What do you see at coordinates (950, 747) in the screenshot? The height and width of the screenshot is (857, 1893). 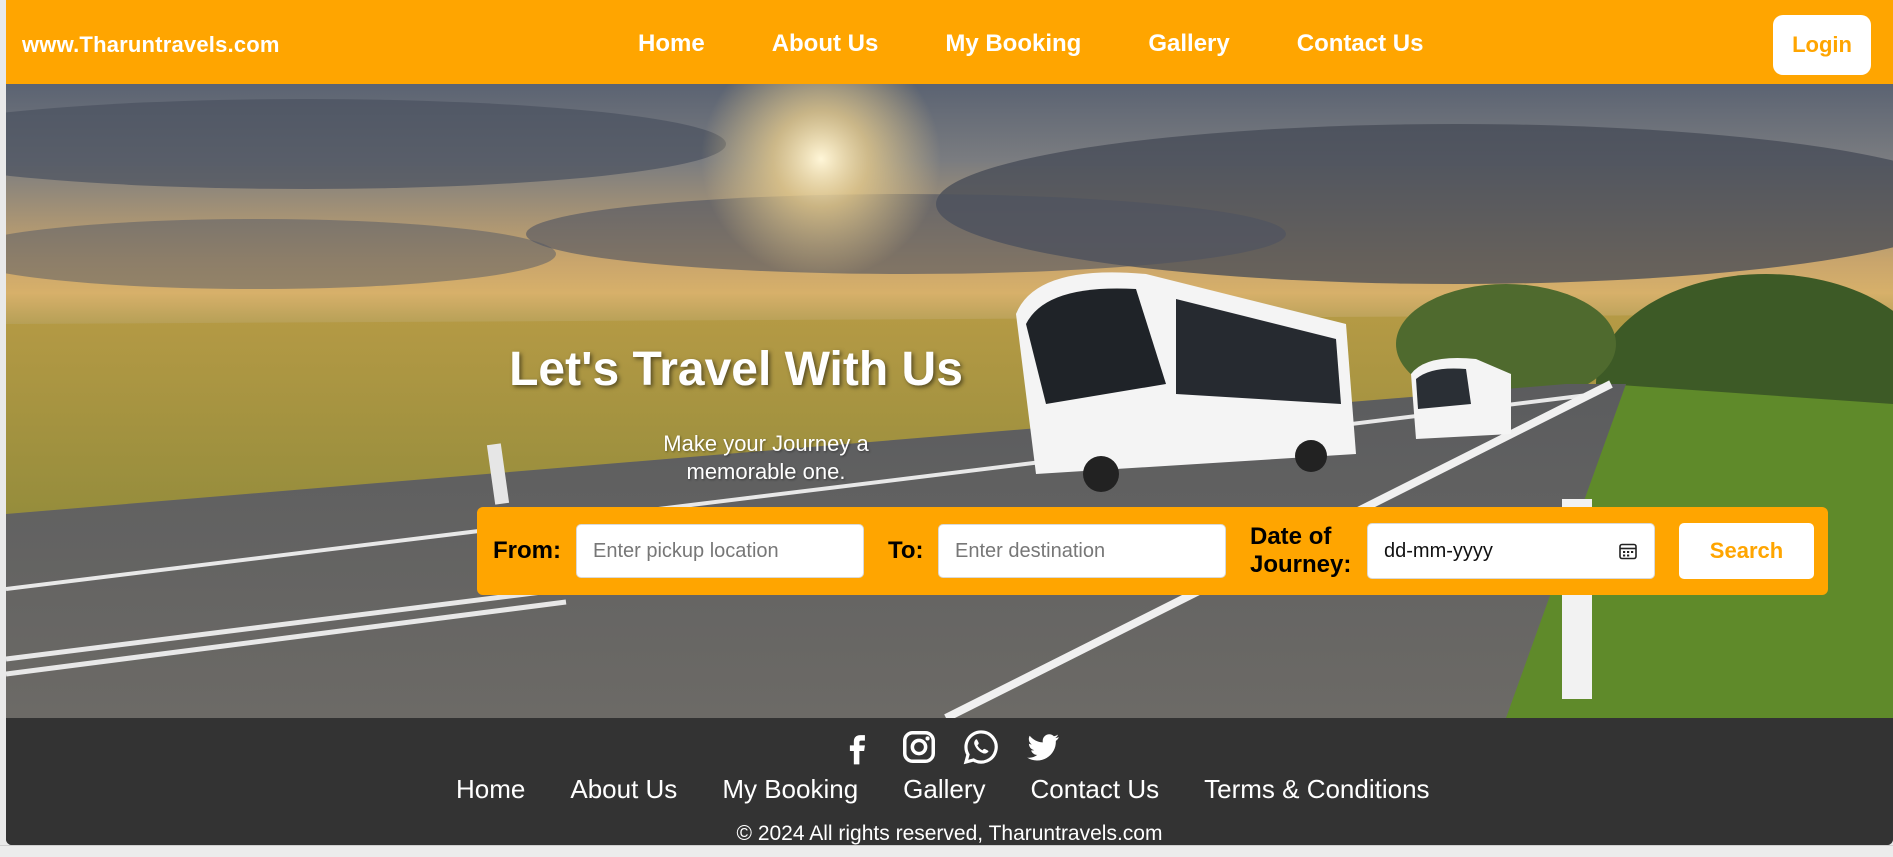 I see `social-links` at bounding box center [950, 747].